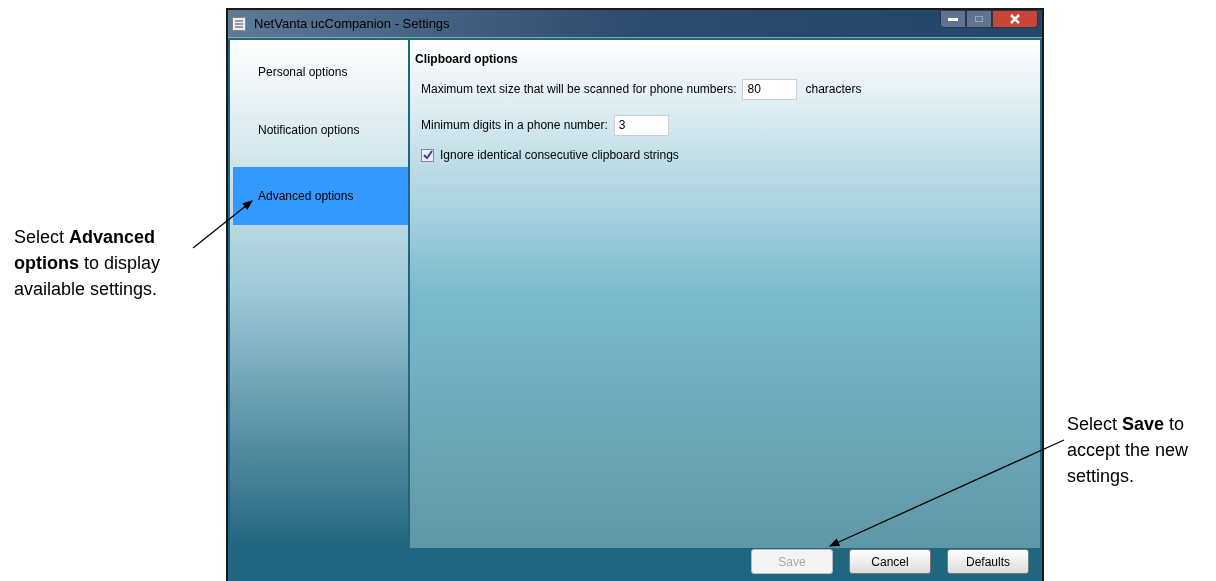 This screenshot has width=1216, height=581. Describe the element at coordinates (239, 23) in the screenshot. I see `app-icon` at that location.